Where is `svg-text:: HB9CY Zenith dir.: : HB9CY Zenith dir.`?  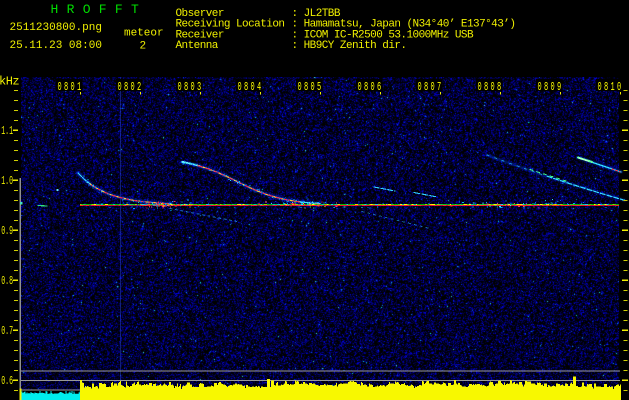
svg-text:: HB9CY Zenith dir.: : HB9CY Zenith dir. is located at coordinates (349, 46).